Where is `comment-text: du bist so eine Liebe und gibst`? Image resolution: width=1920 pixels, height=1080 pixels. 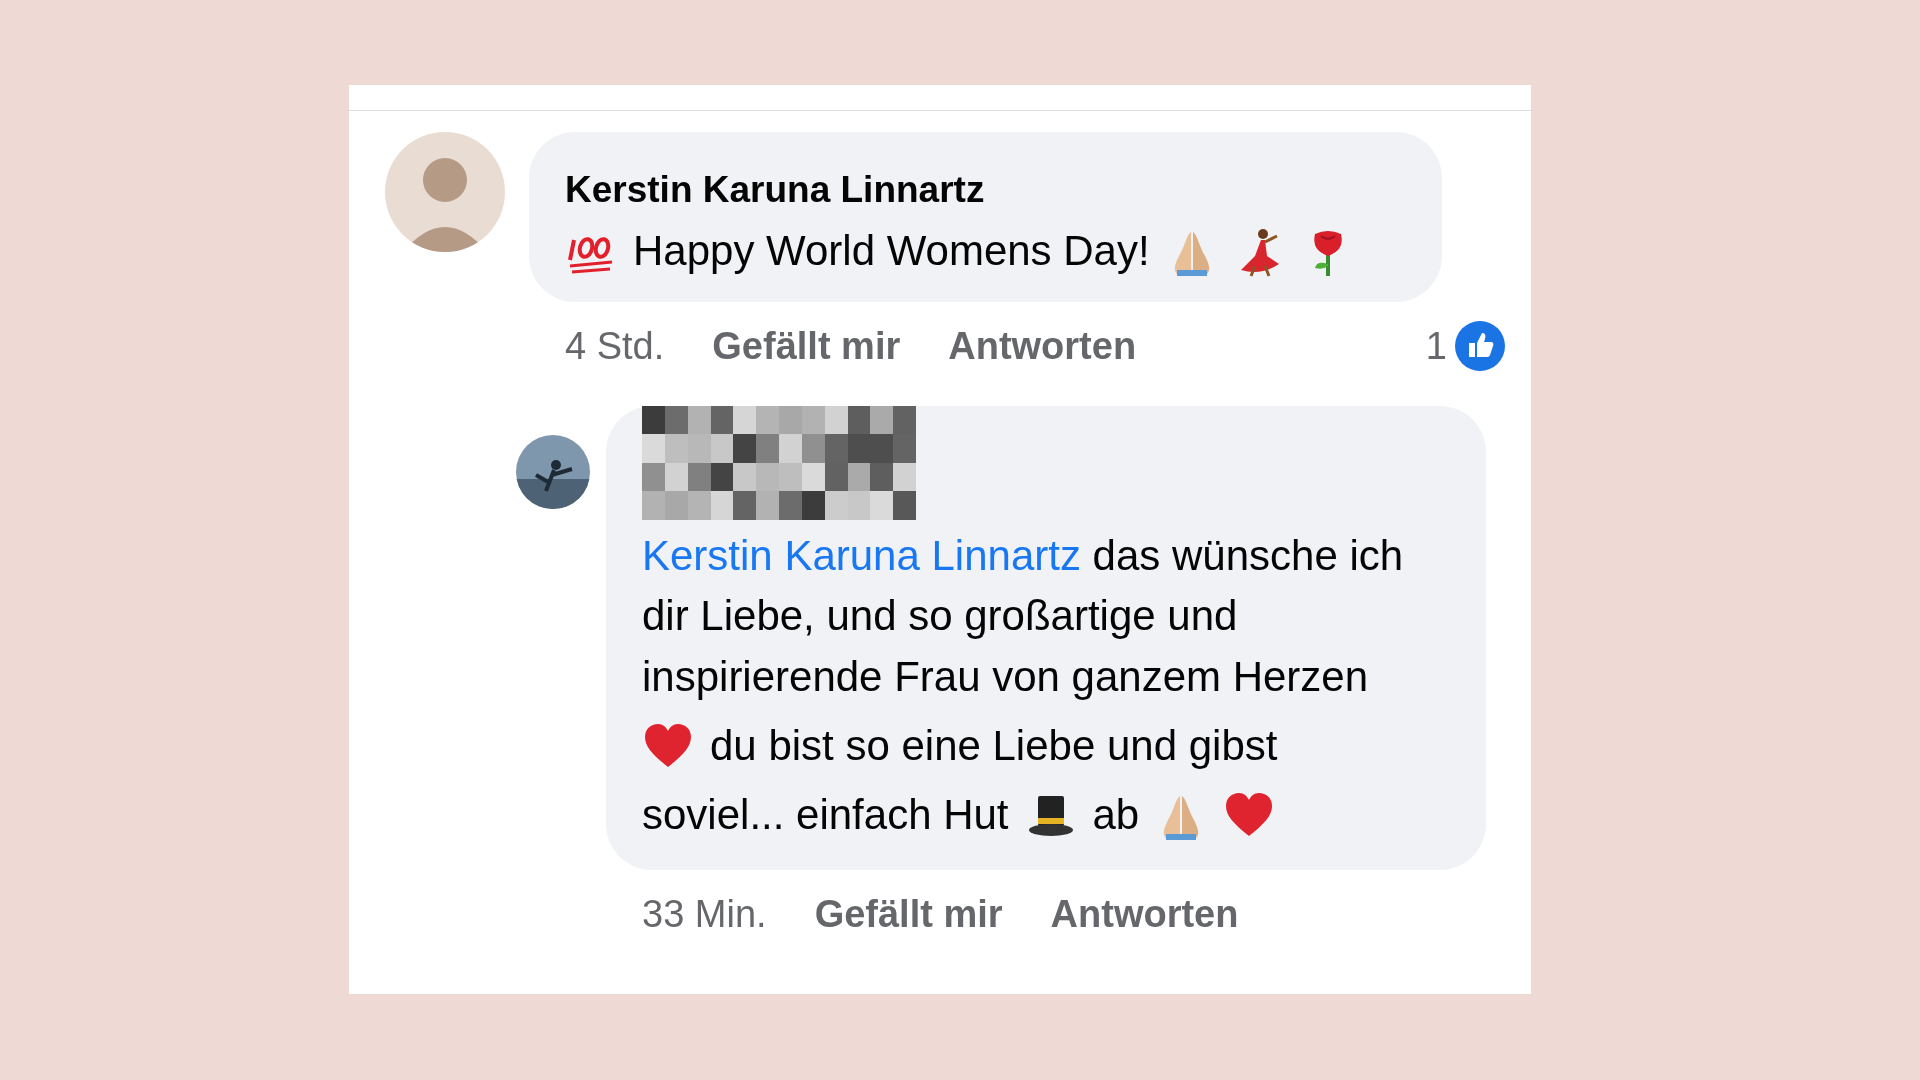
comment-text: du bist so eine Liebe und gibst is located at coordinates (994, 746).